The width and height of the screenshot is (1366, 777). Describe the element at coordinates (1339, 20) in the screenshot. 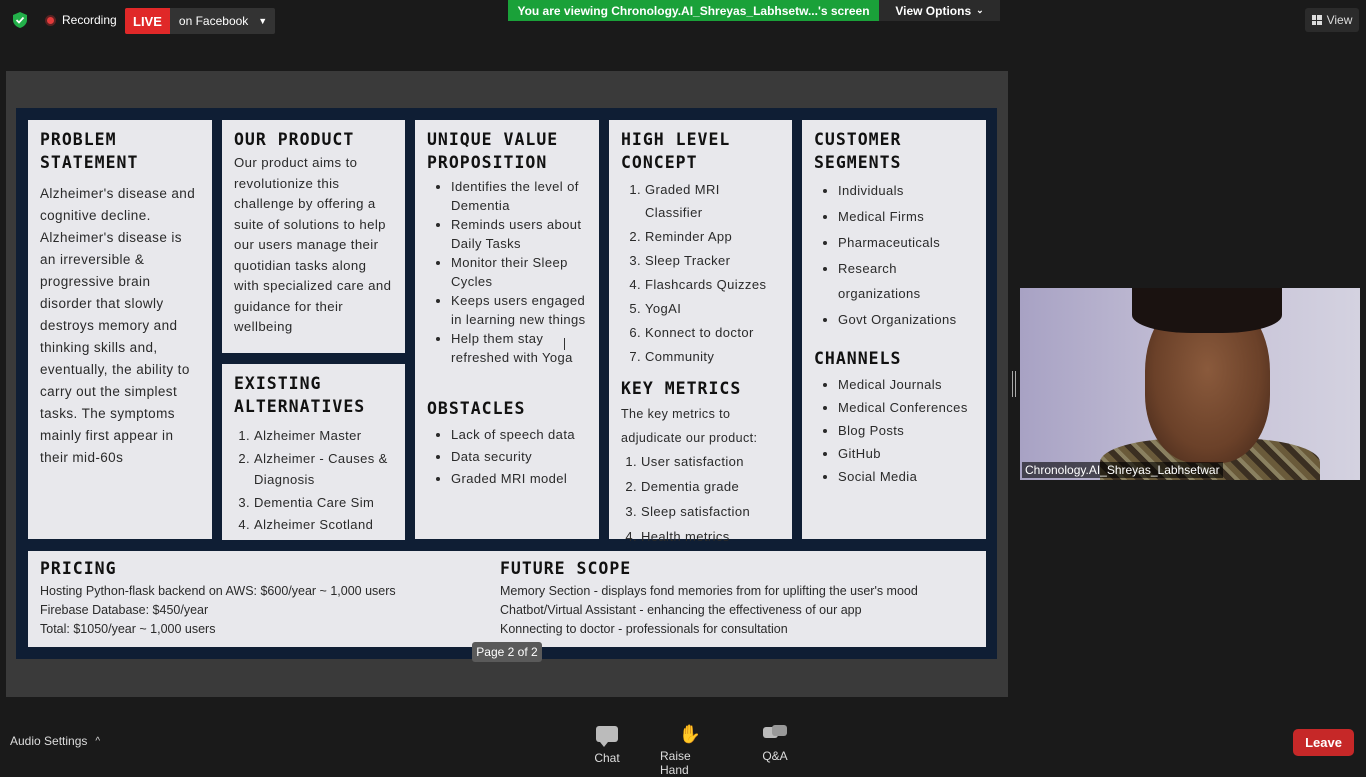

I see `view-button-label: View` at that location.